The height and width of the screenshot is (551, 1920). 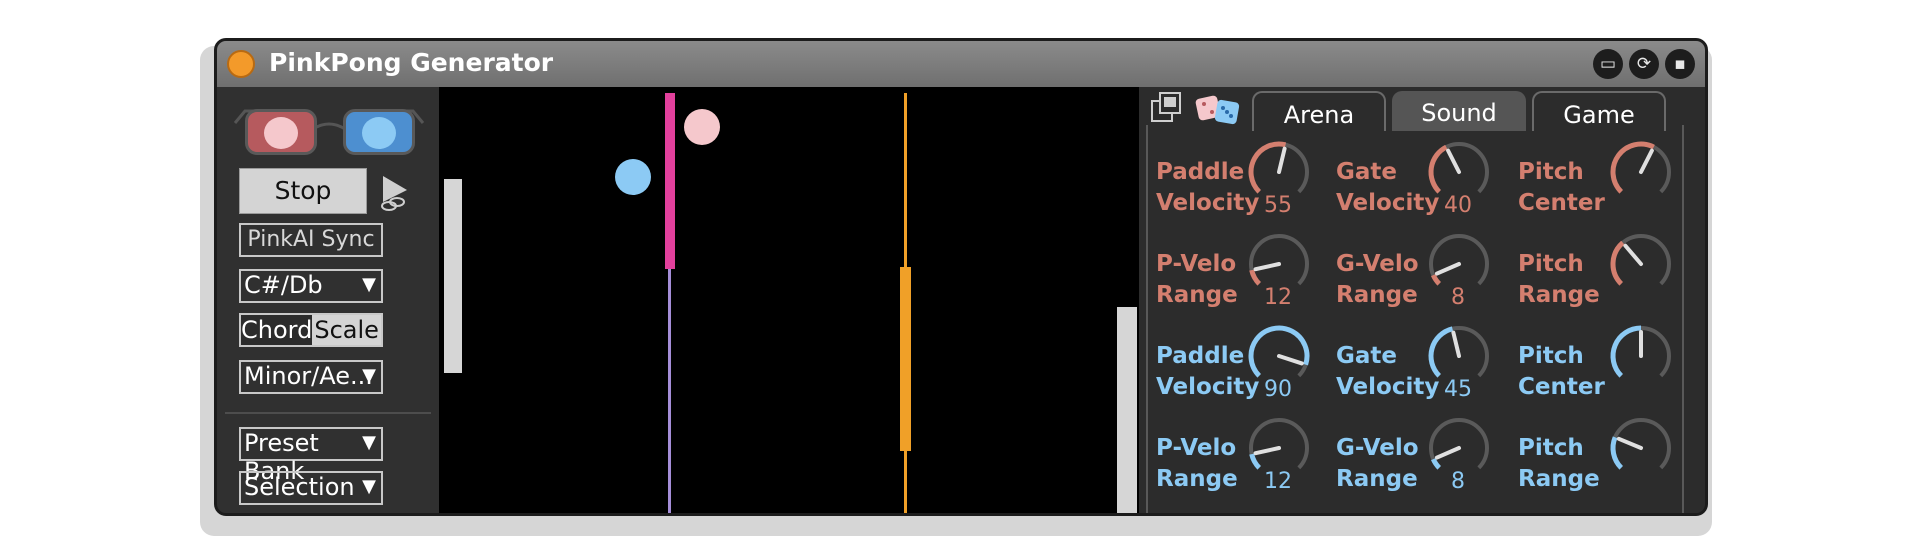 I want to click on pinkai-sync-button: PinkAI Sync, so click(x=311, y=240).